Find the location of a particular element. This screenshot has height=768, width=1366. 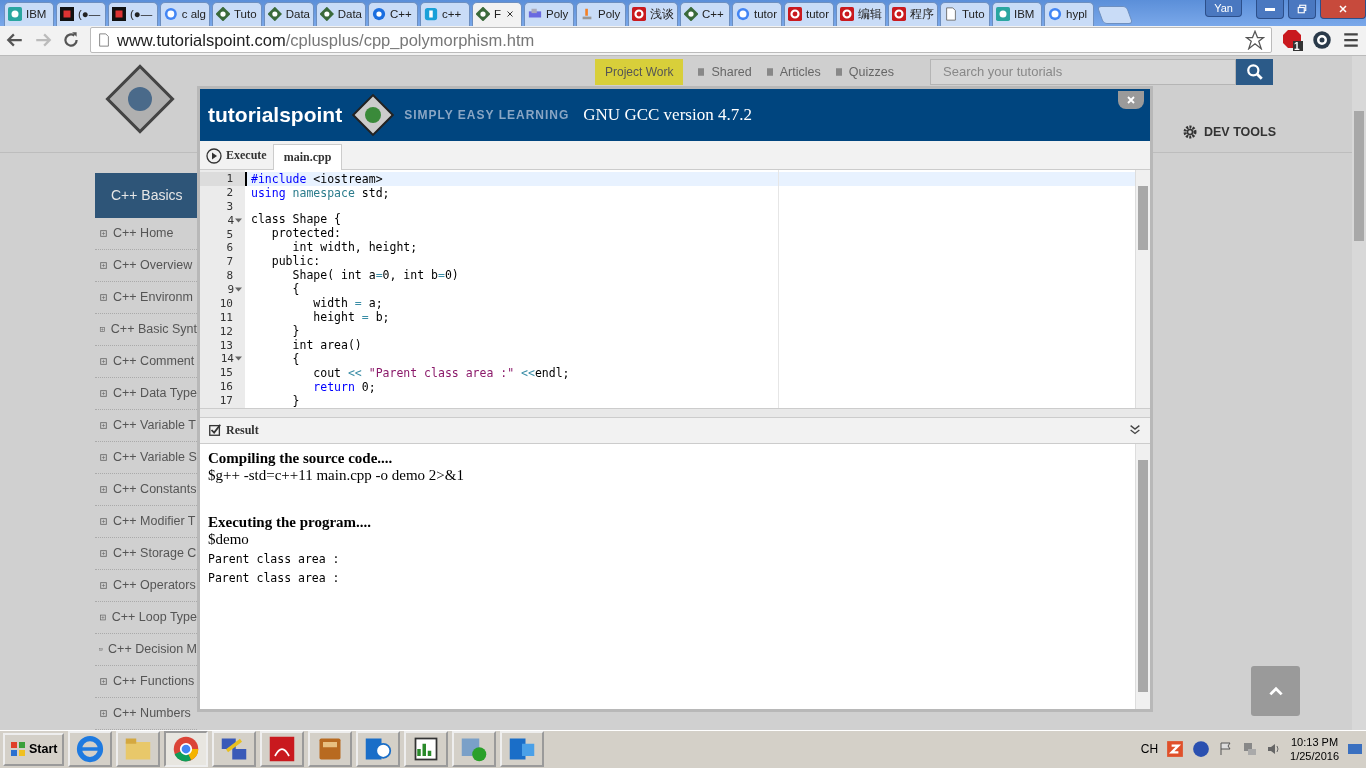

code-line: #include <iostream> is located at coordinates (317, 178).